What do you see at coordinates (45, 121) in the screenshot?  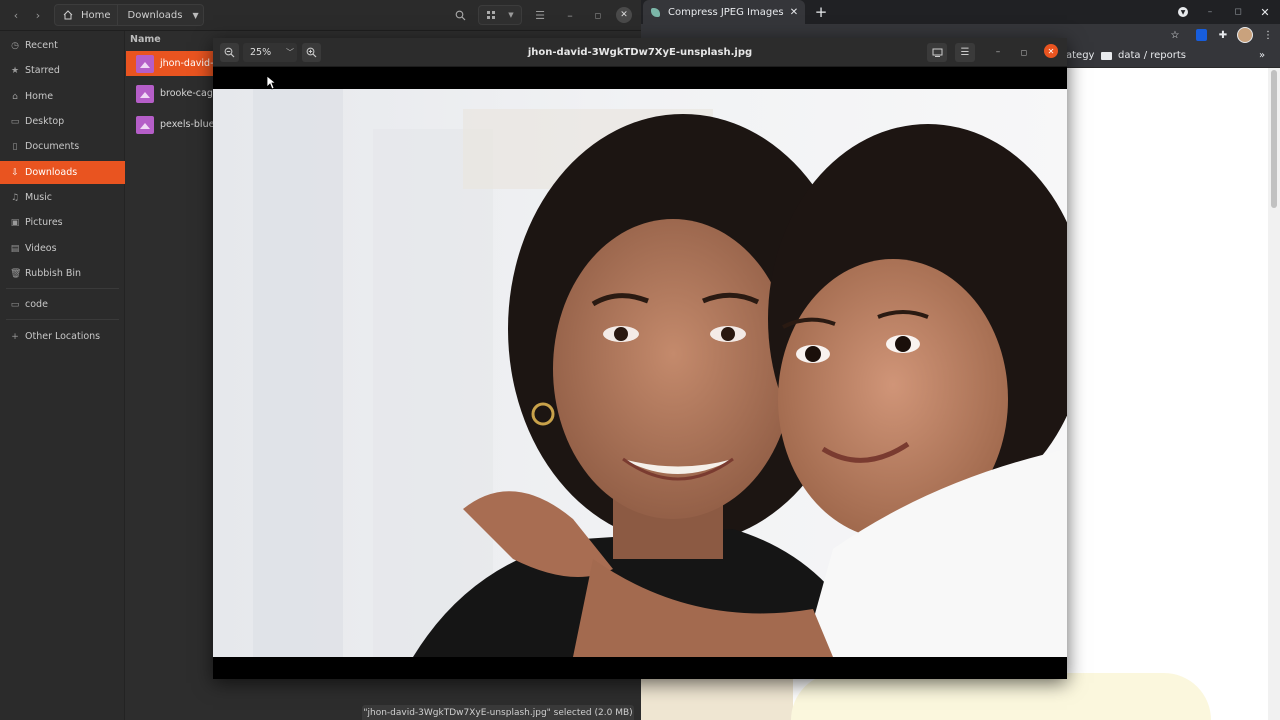 I see `sidebar-item-label: Desktop` at bounding box center [45, 121].